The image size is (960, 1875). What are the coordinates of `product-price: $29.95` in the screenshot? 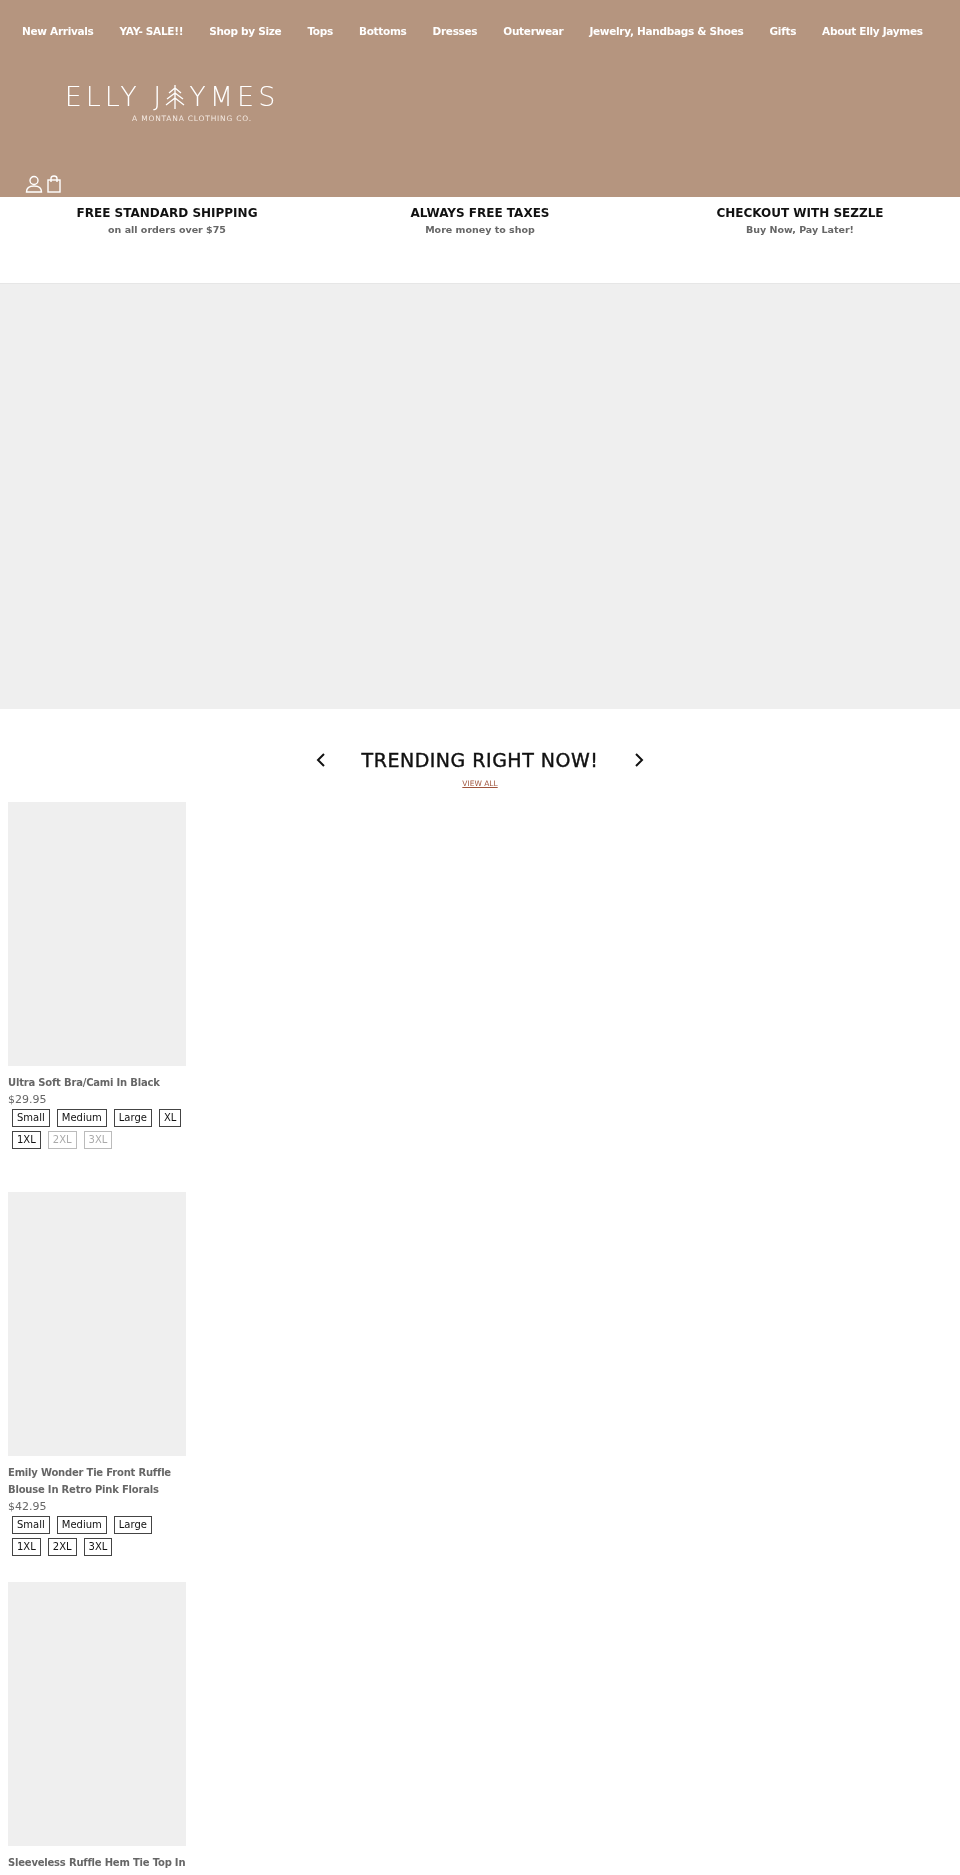 It's located at (28, 1100).